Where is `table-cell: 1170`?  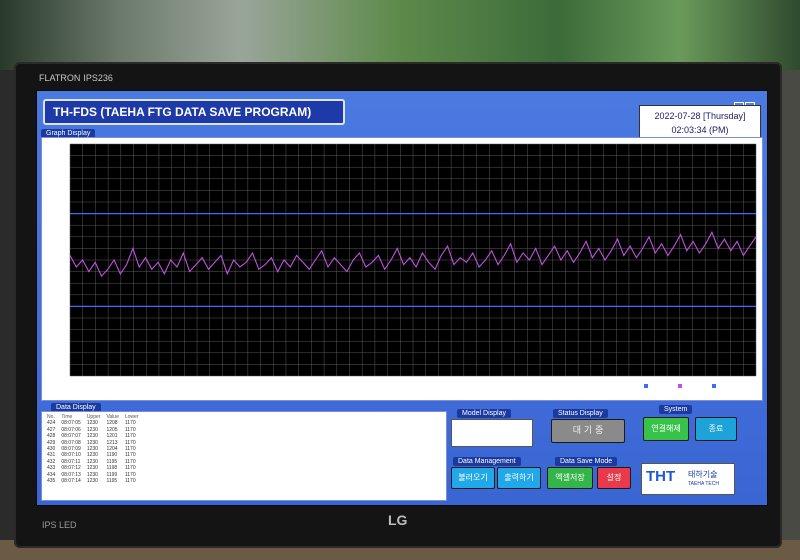 table-cell: 1170 is located at coordinates (130, 481).